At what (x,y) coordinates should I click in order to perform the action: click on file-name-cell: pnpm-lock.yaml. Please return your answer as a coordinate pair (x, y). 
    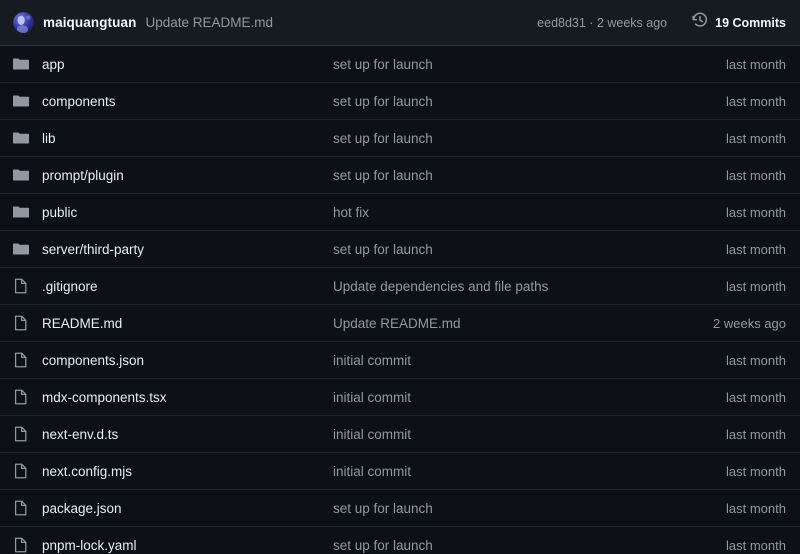
    Looking at the image, I should click on (173, 545).